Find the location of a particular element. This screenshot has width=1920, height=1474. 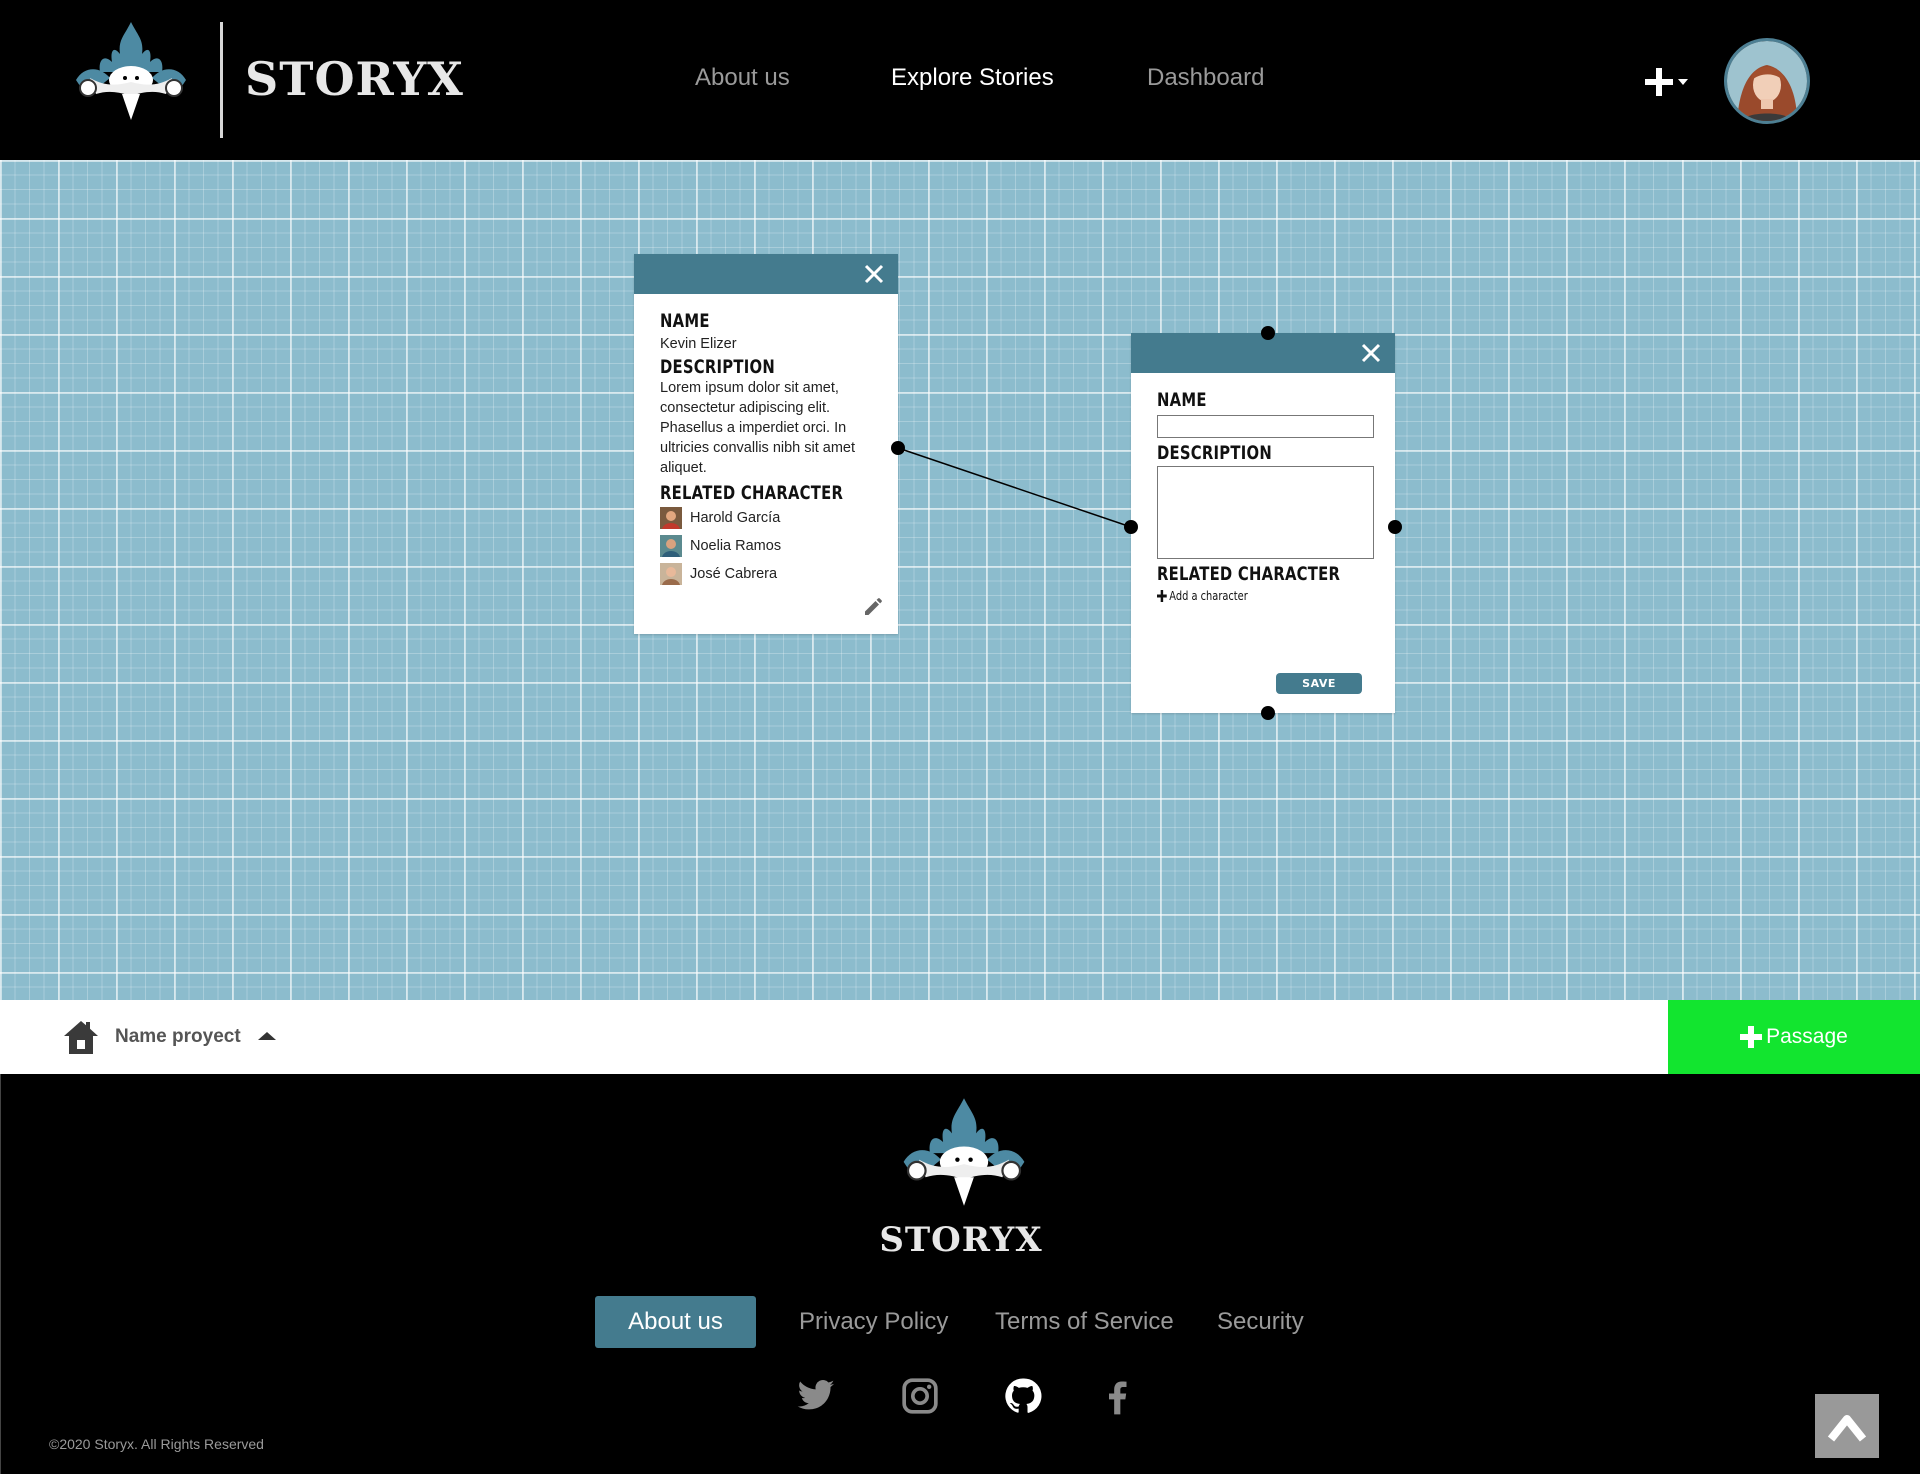

pencil-icon is located at coordinates (874, 606).